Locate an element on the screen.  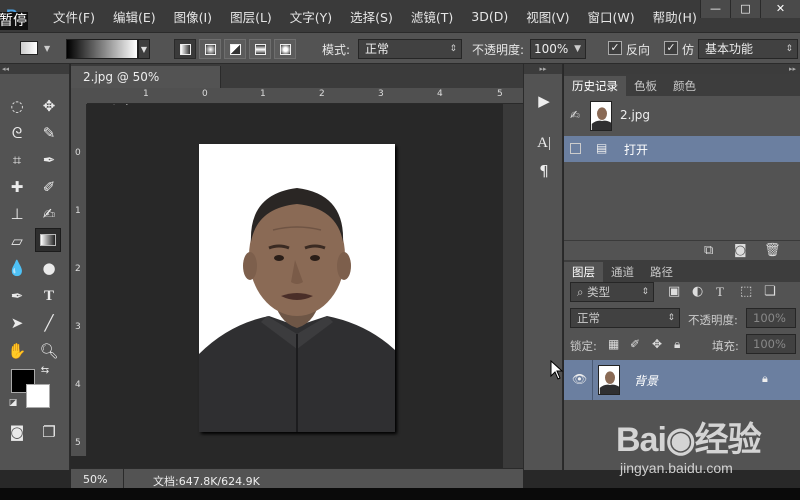
history-snapshot: ✍ 2.jpg is located at coordinates (682, 116).